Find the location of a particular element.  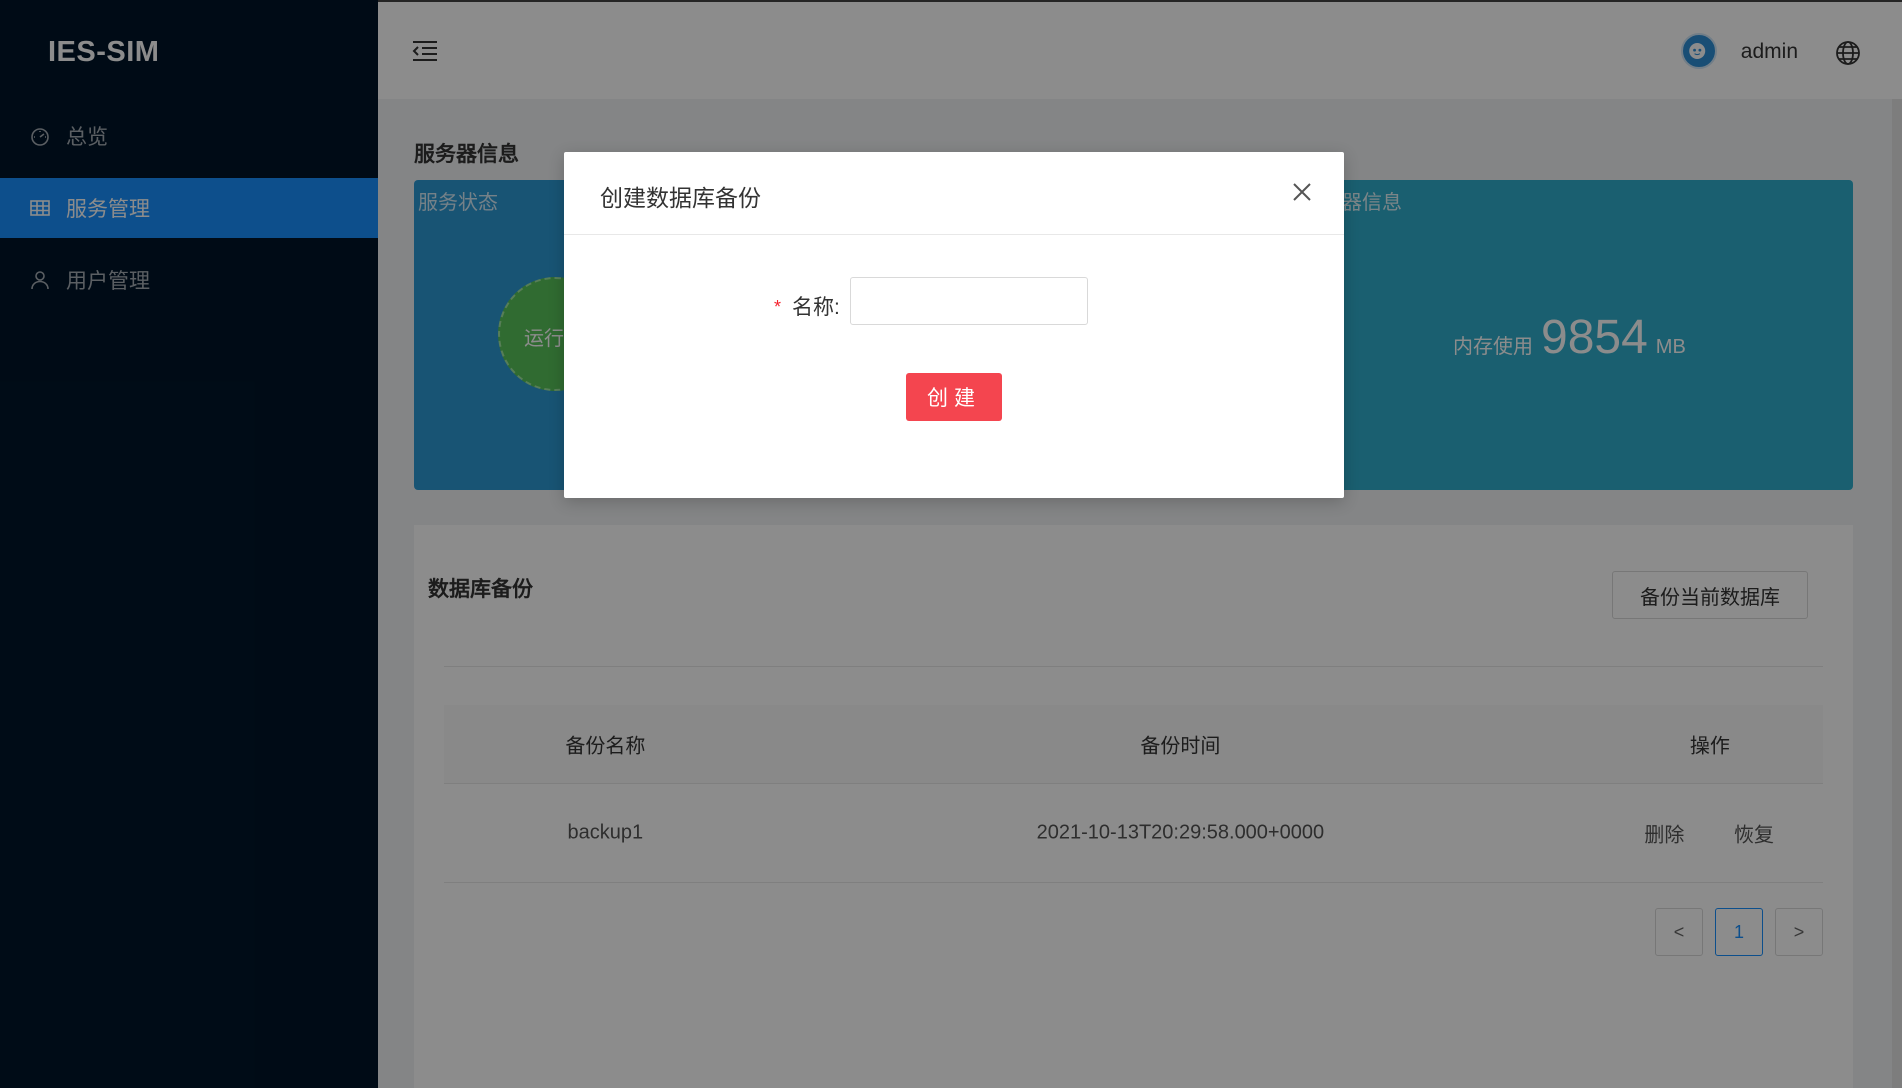

modal-title: 创建数据库备份 is located at coordinates (680, 198).